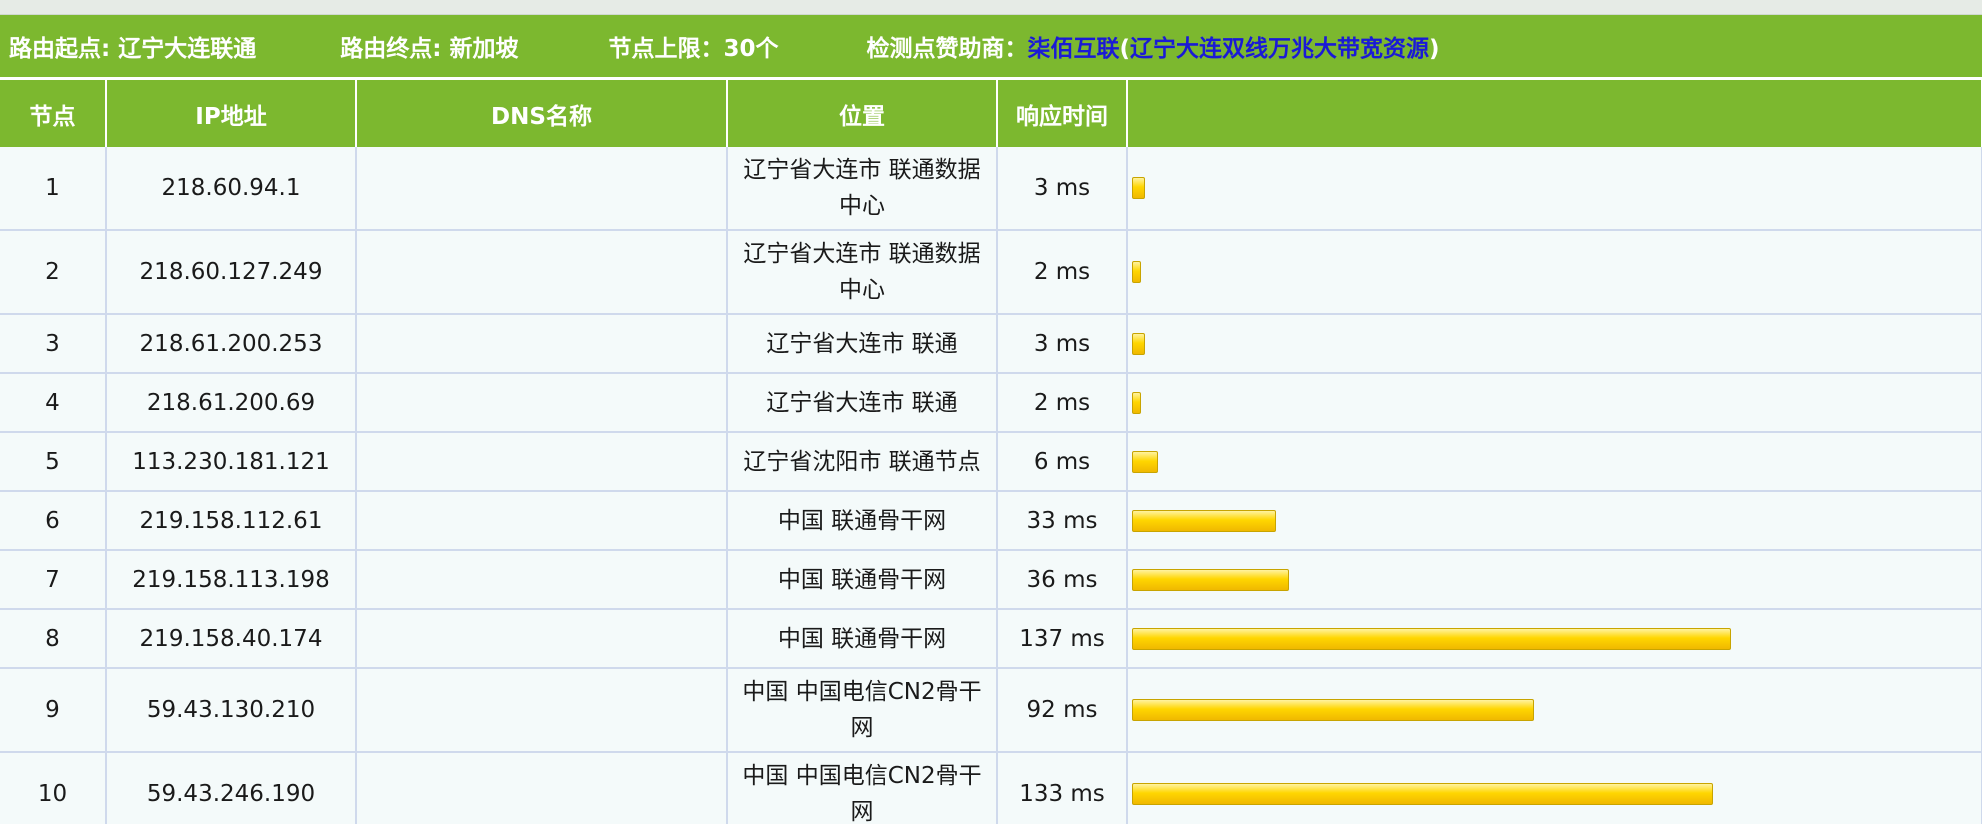 The width and height of the screenshot is (1982, 824). I want to click on node-limit-label: 节点上限：, so click(666, 49).